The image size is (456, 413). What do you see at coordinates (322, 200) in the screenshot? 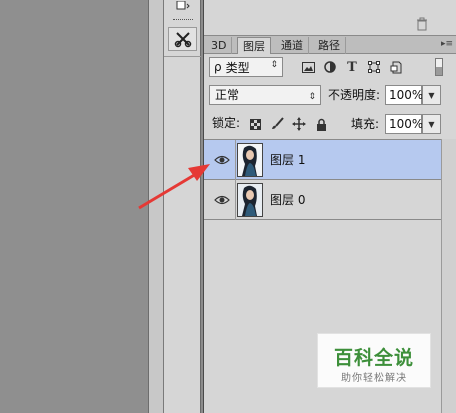
I see `layer-row: 图层 0` at bounding box center [322, 200].